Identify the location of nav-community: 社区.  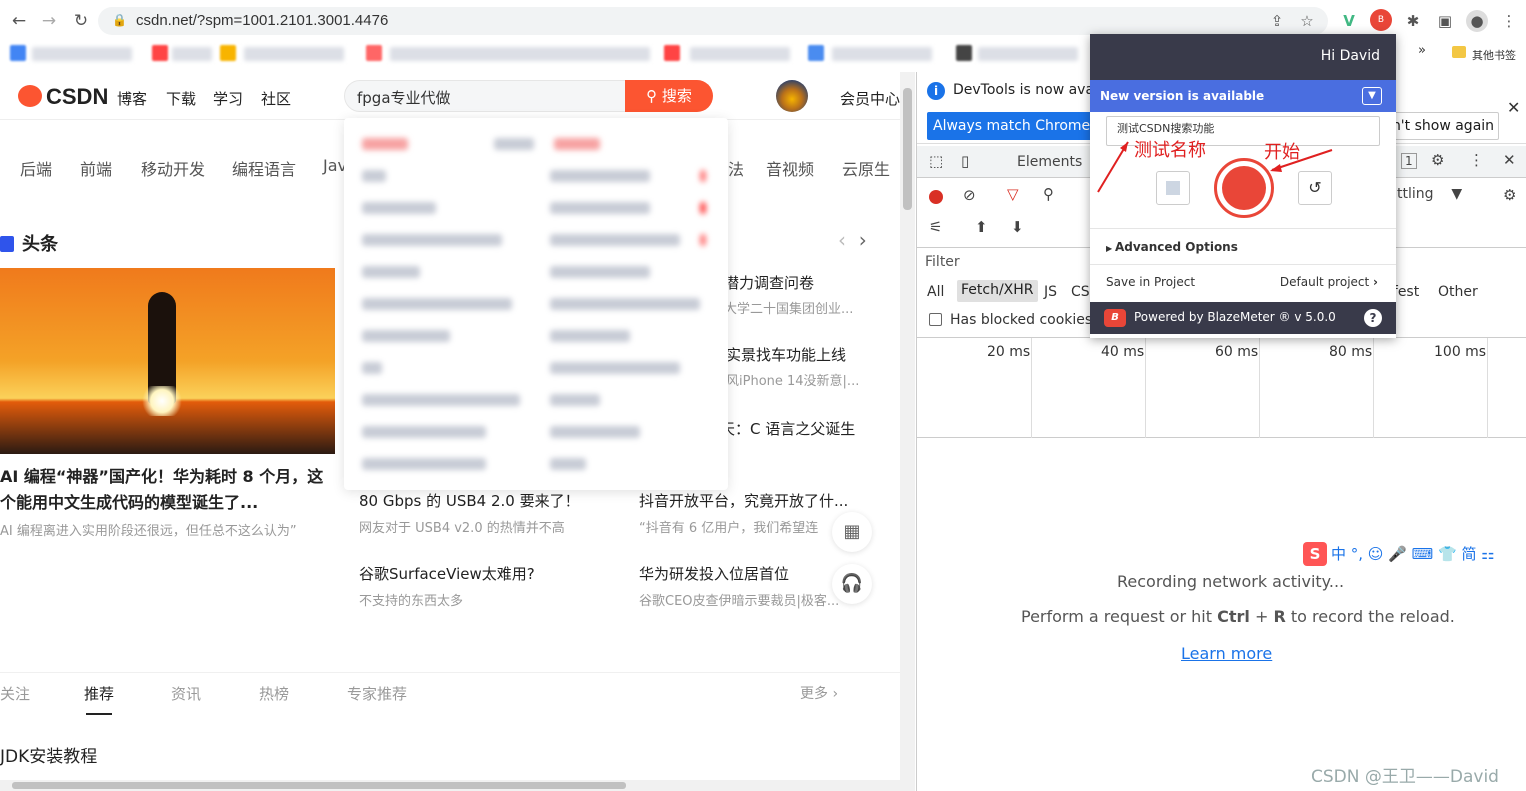
(276, 98).